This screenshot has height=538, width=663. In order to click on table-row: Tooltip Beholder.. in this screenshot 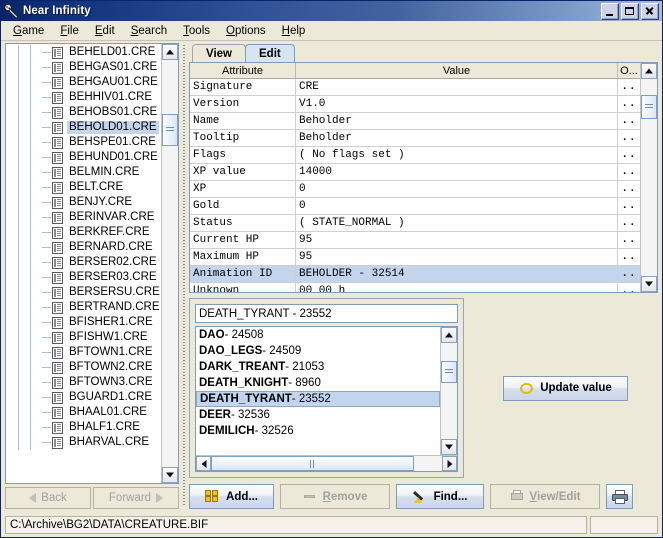, I will do `click(415, 138)`.